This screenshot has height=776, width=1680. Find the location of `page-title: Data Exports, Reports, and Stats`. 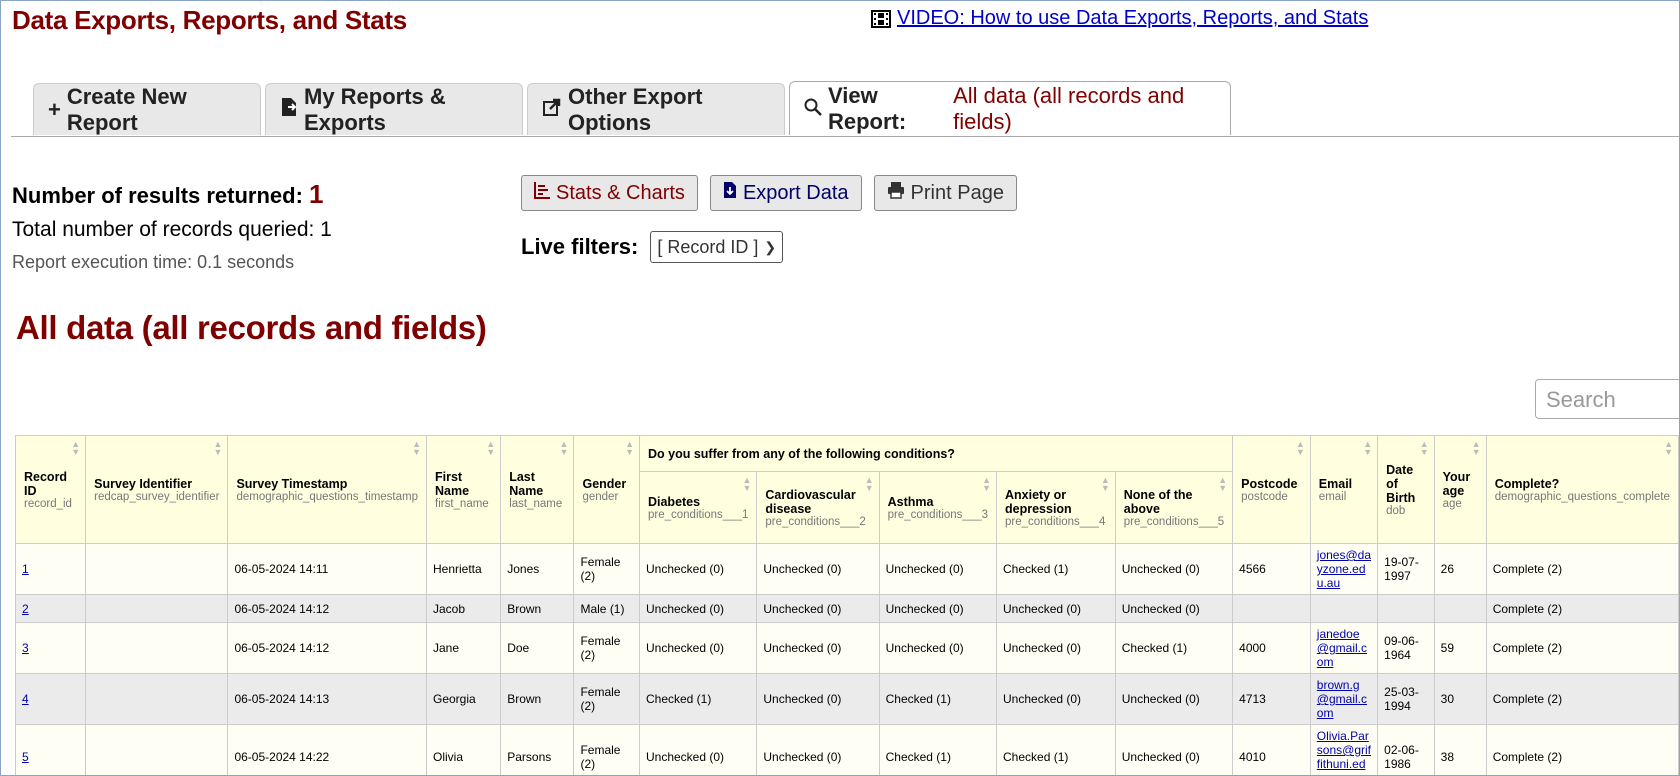

page-title: Data Exports, Reports, and Stats is located at coordinates (209, 20).